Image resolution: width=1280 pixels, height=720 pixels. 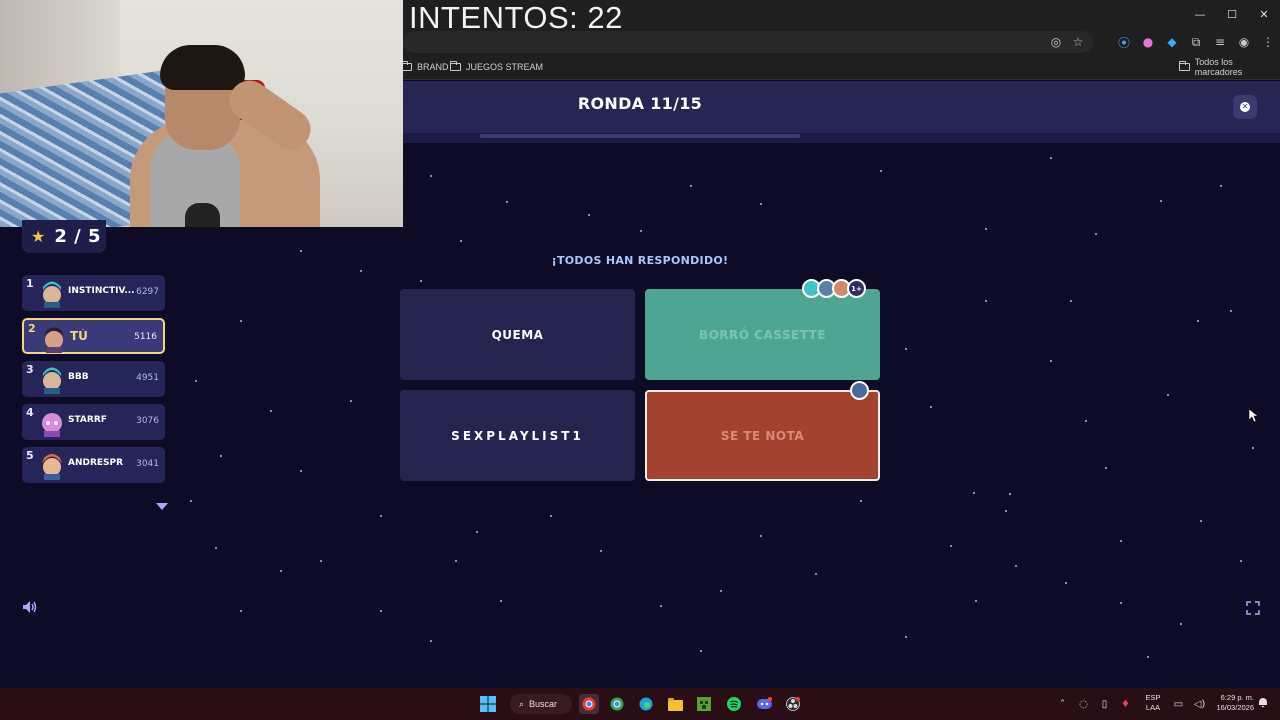 I want to click on mouse-cursor-icon, so click(x=1254, y=416).